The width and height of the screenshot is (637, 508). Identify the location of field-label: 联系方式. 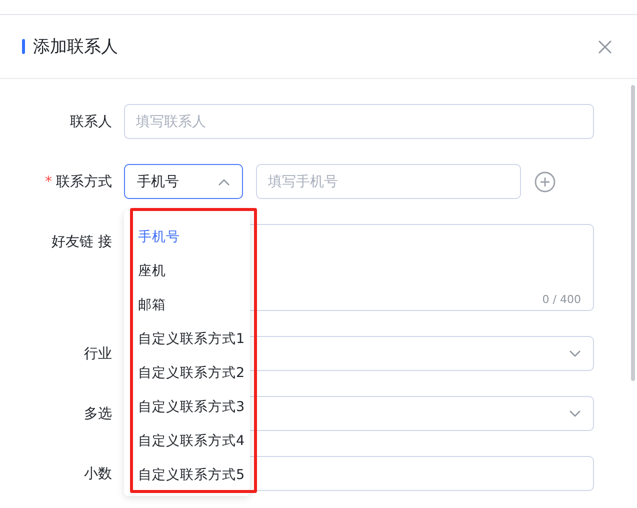
(84, 181).